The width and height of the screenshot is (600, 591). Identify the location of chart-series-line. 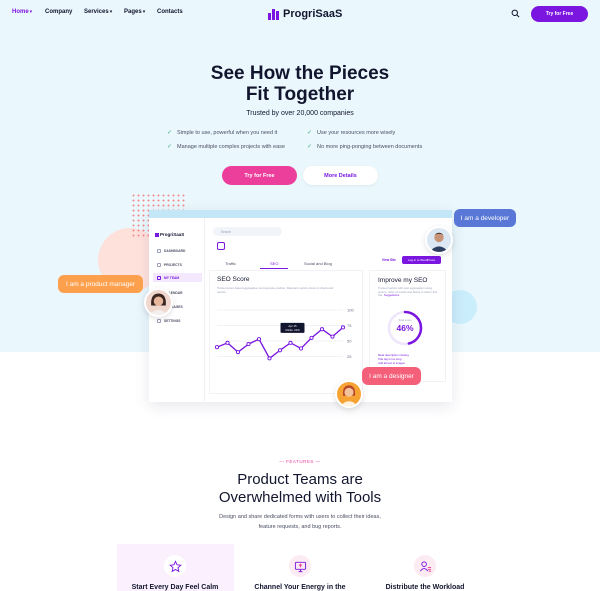
(280, 343).